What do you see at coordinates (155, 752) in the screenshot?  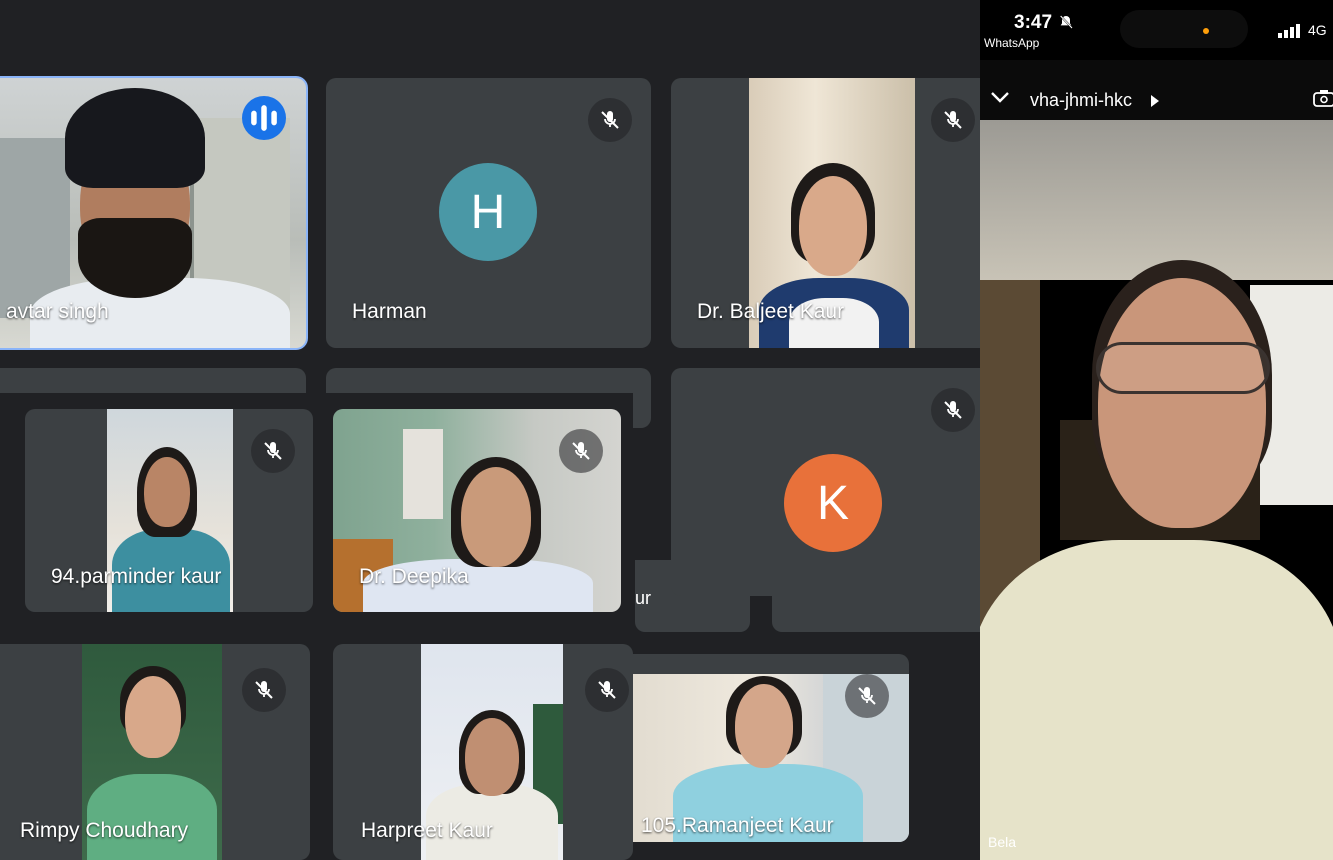 I see `participant-tile-rimpy-choudhary: Rimpy Choudhary` at bounding box center [155, 752].